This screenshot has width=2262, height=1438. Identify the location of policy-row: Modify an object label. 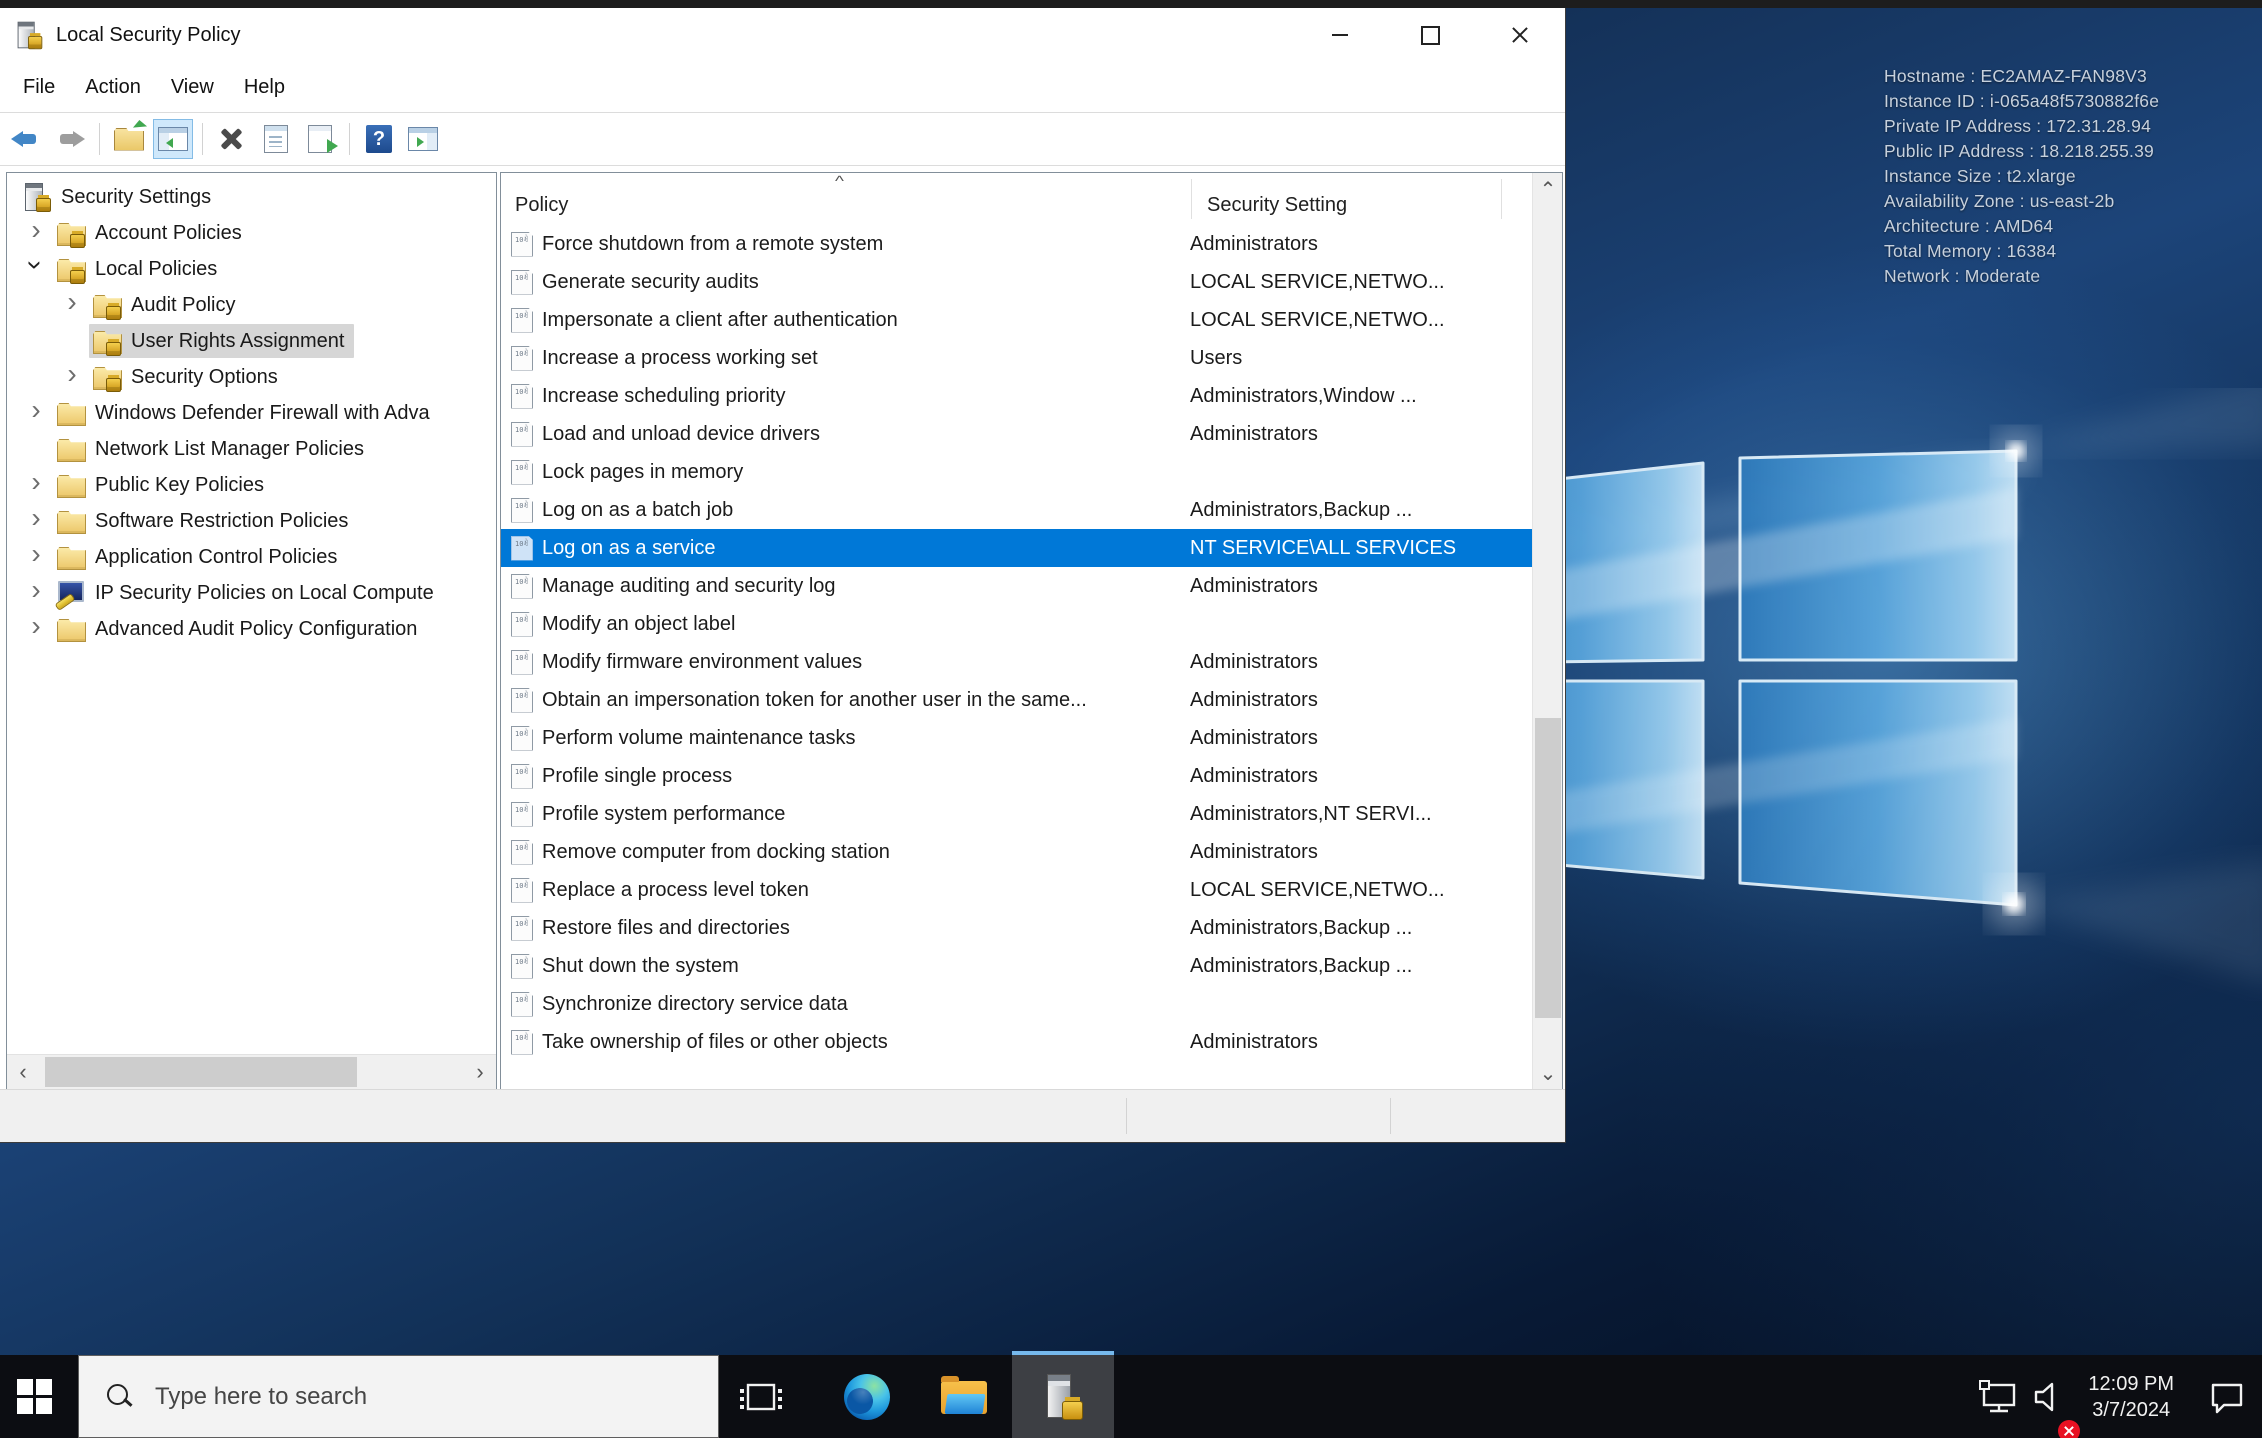
(1016, 624).